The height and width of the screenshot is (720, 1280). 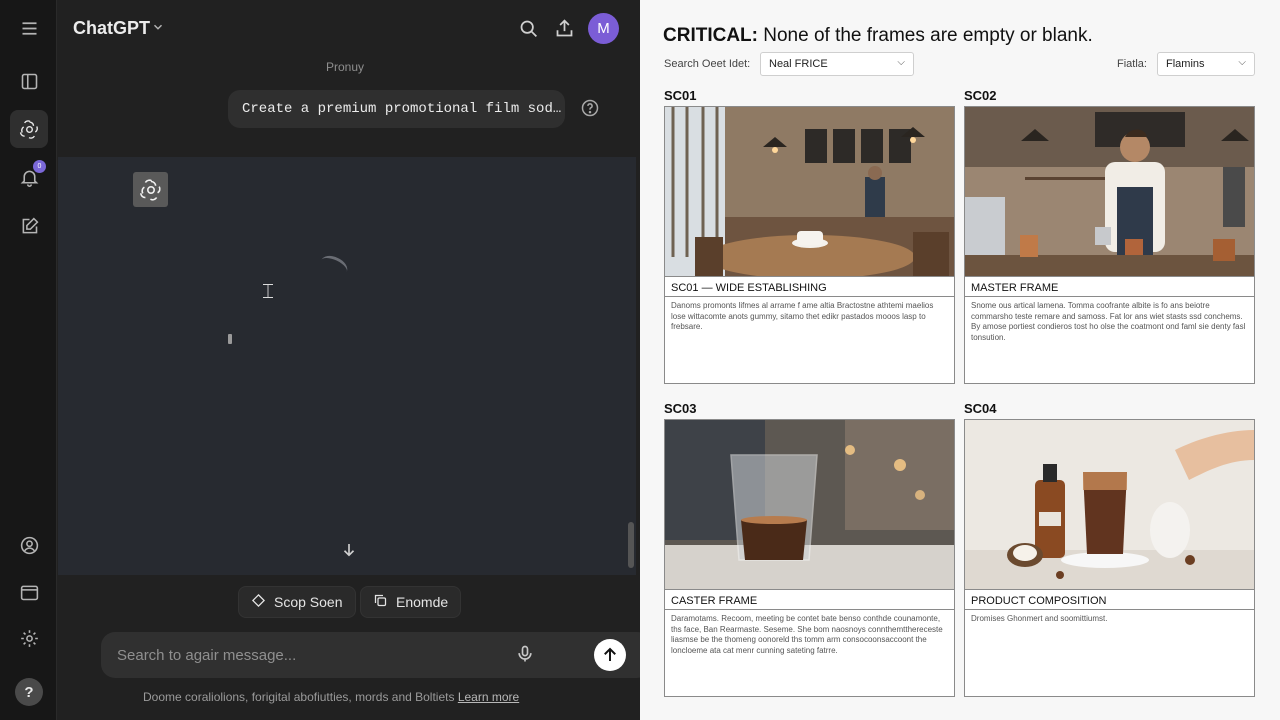 What do you see at coordinates (230, 339) in the screenshot?
I see `typing-caret` at bounding box center [230, 339].